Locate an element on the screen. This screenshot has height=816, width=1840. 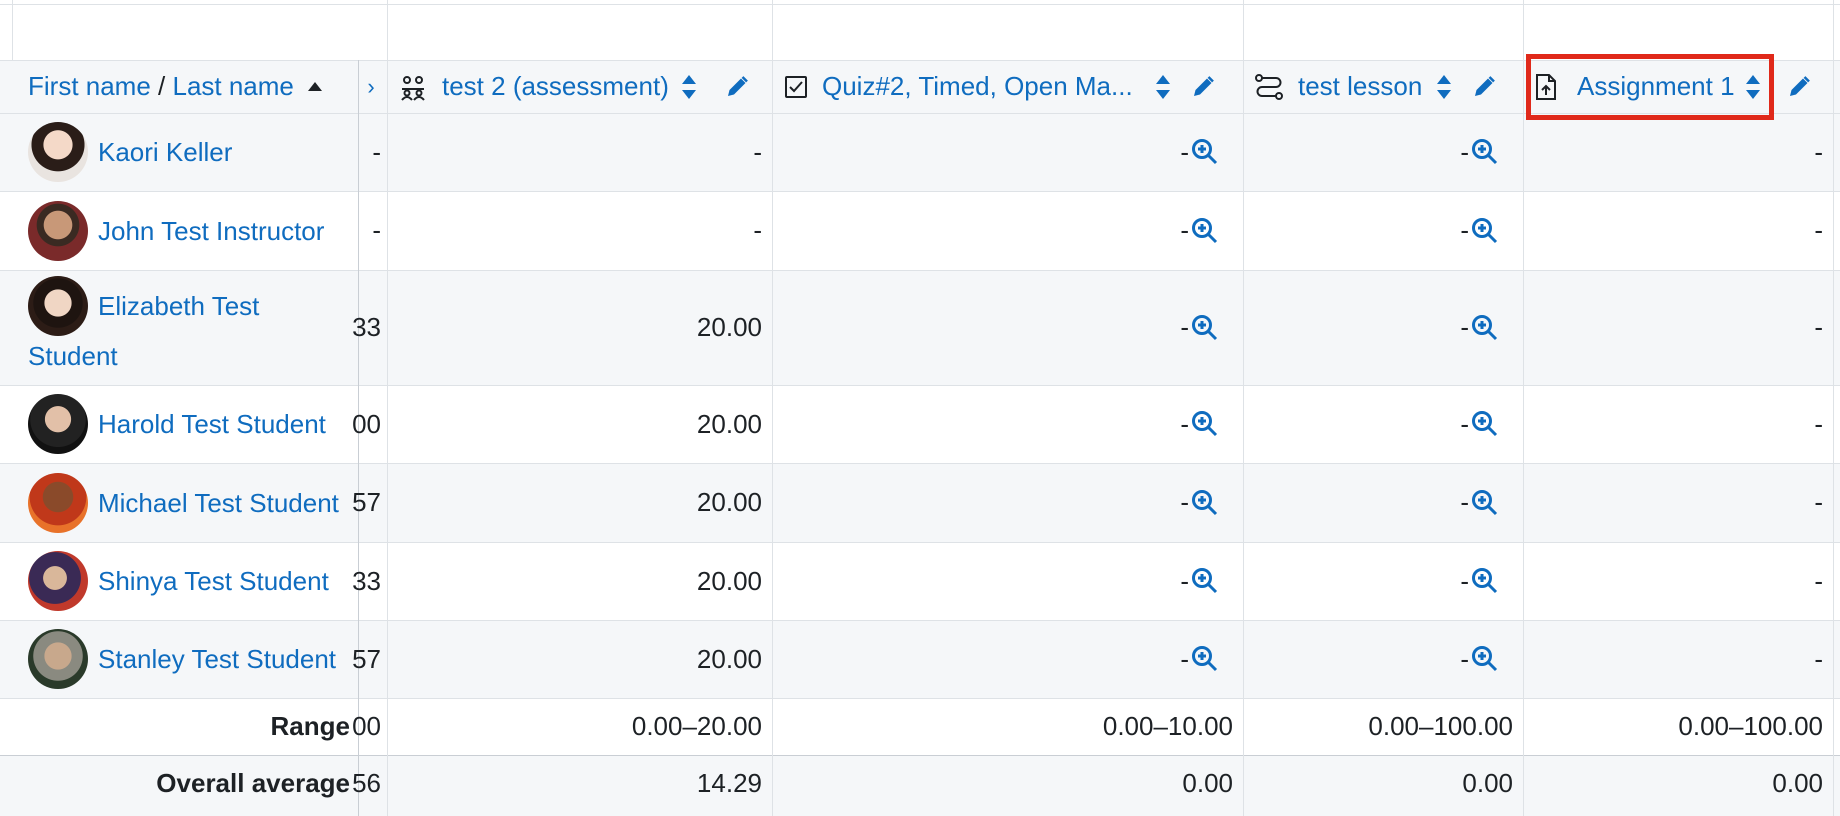
student-cell: Harold Test Student is located at coordinates (179, 424).